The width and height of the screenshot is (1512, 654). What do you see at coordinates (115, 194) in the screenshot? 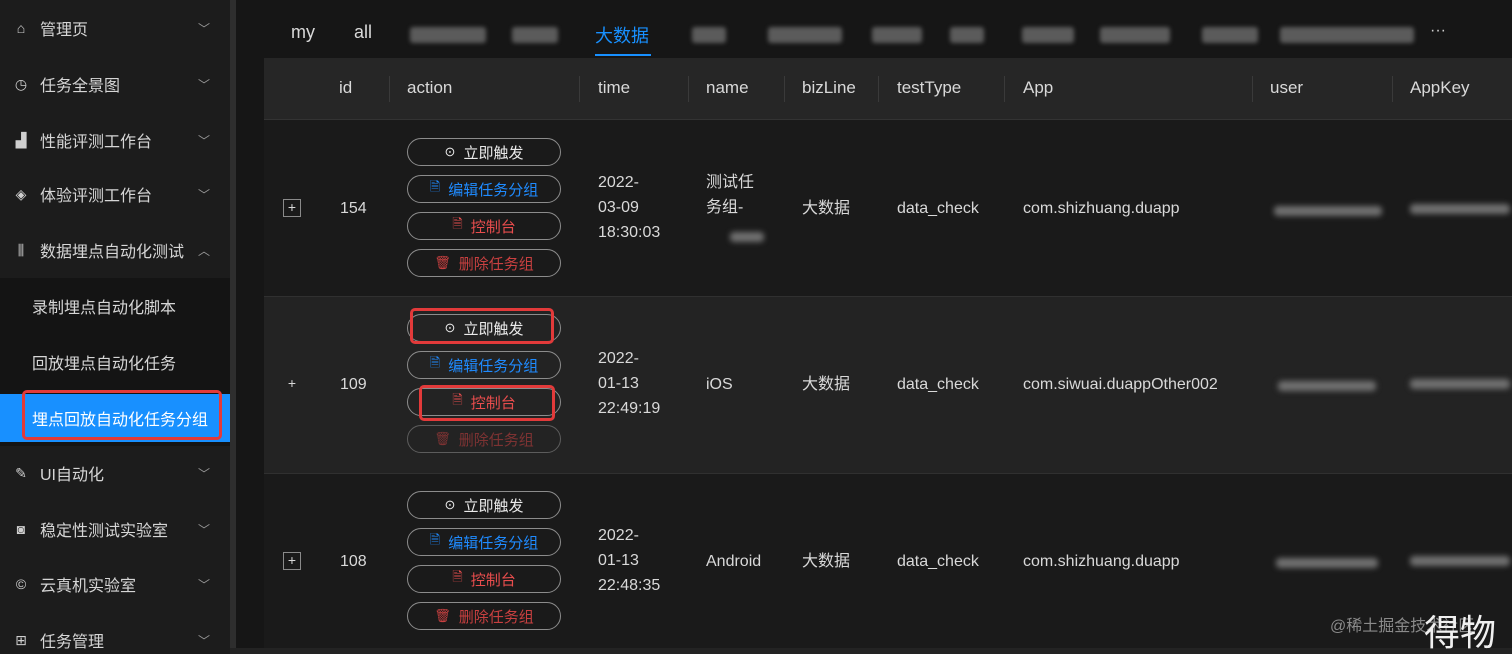
I see `sidebar-item-experience-bench: ◈ 体验评测工作台 ﹀` at bounding box center [115, 194].